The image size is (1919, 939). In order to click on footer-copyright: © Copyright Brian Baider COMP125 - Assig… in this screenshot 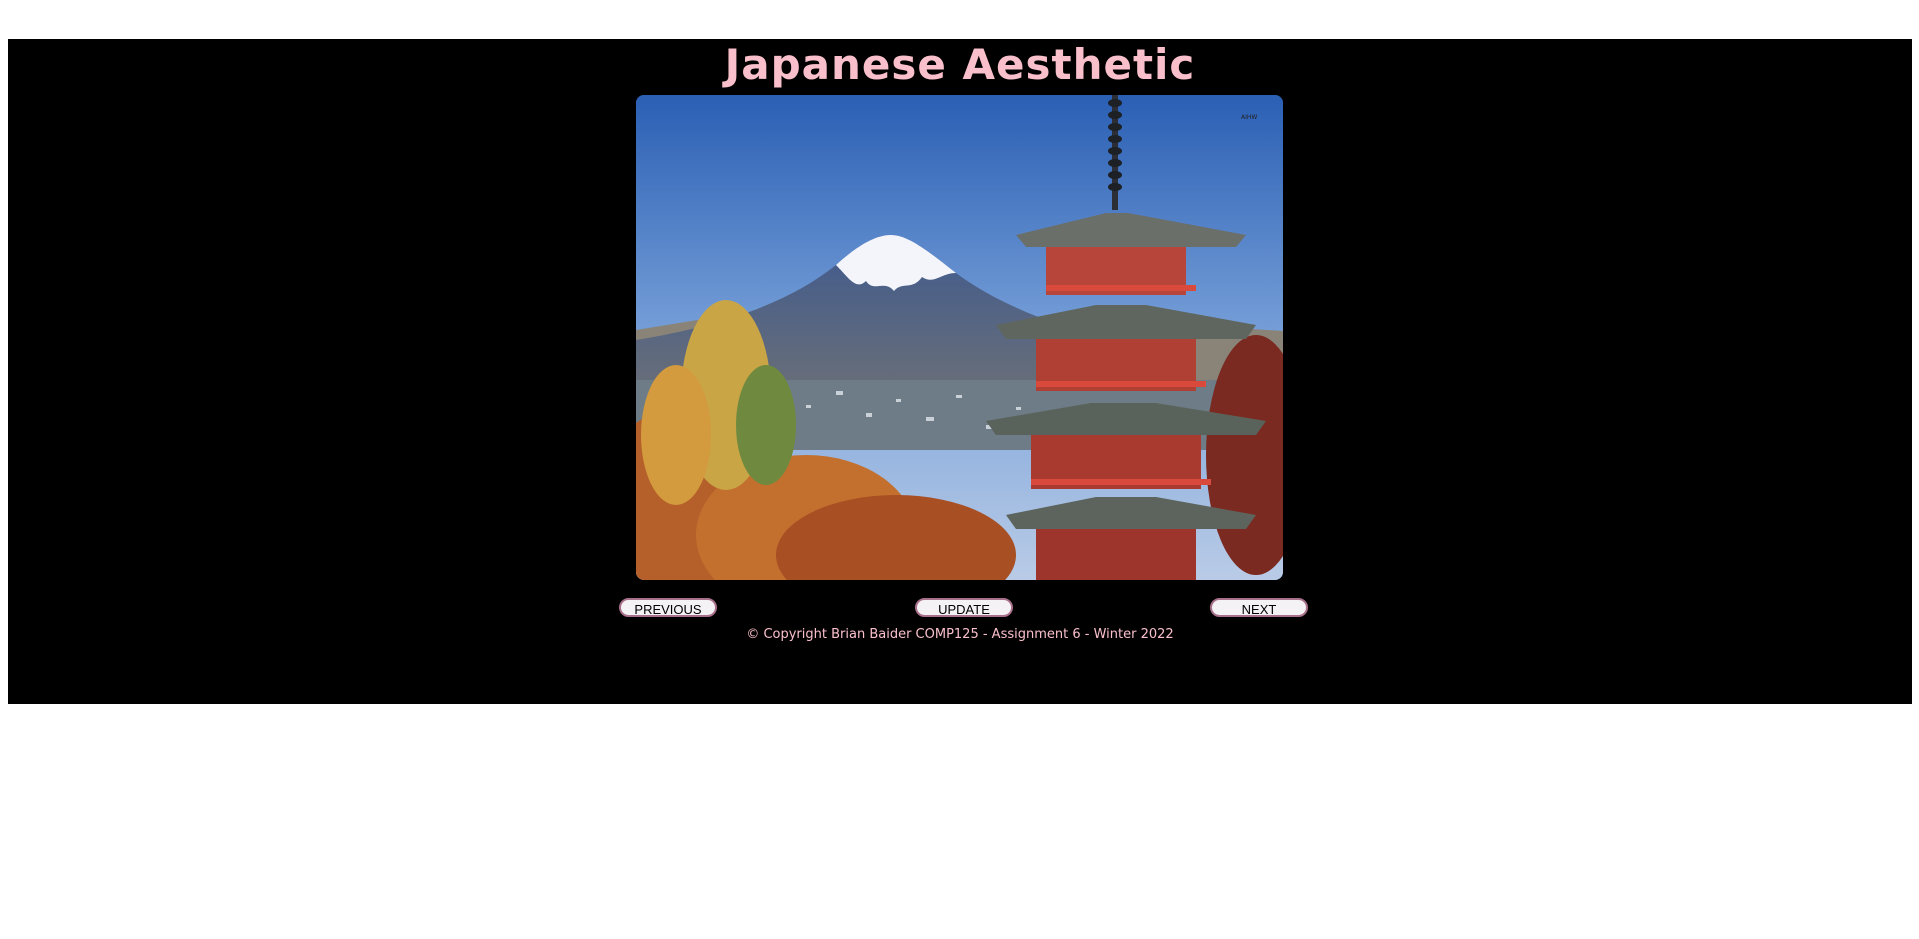, I will do `click(960, 634)`.